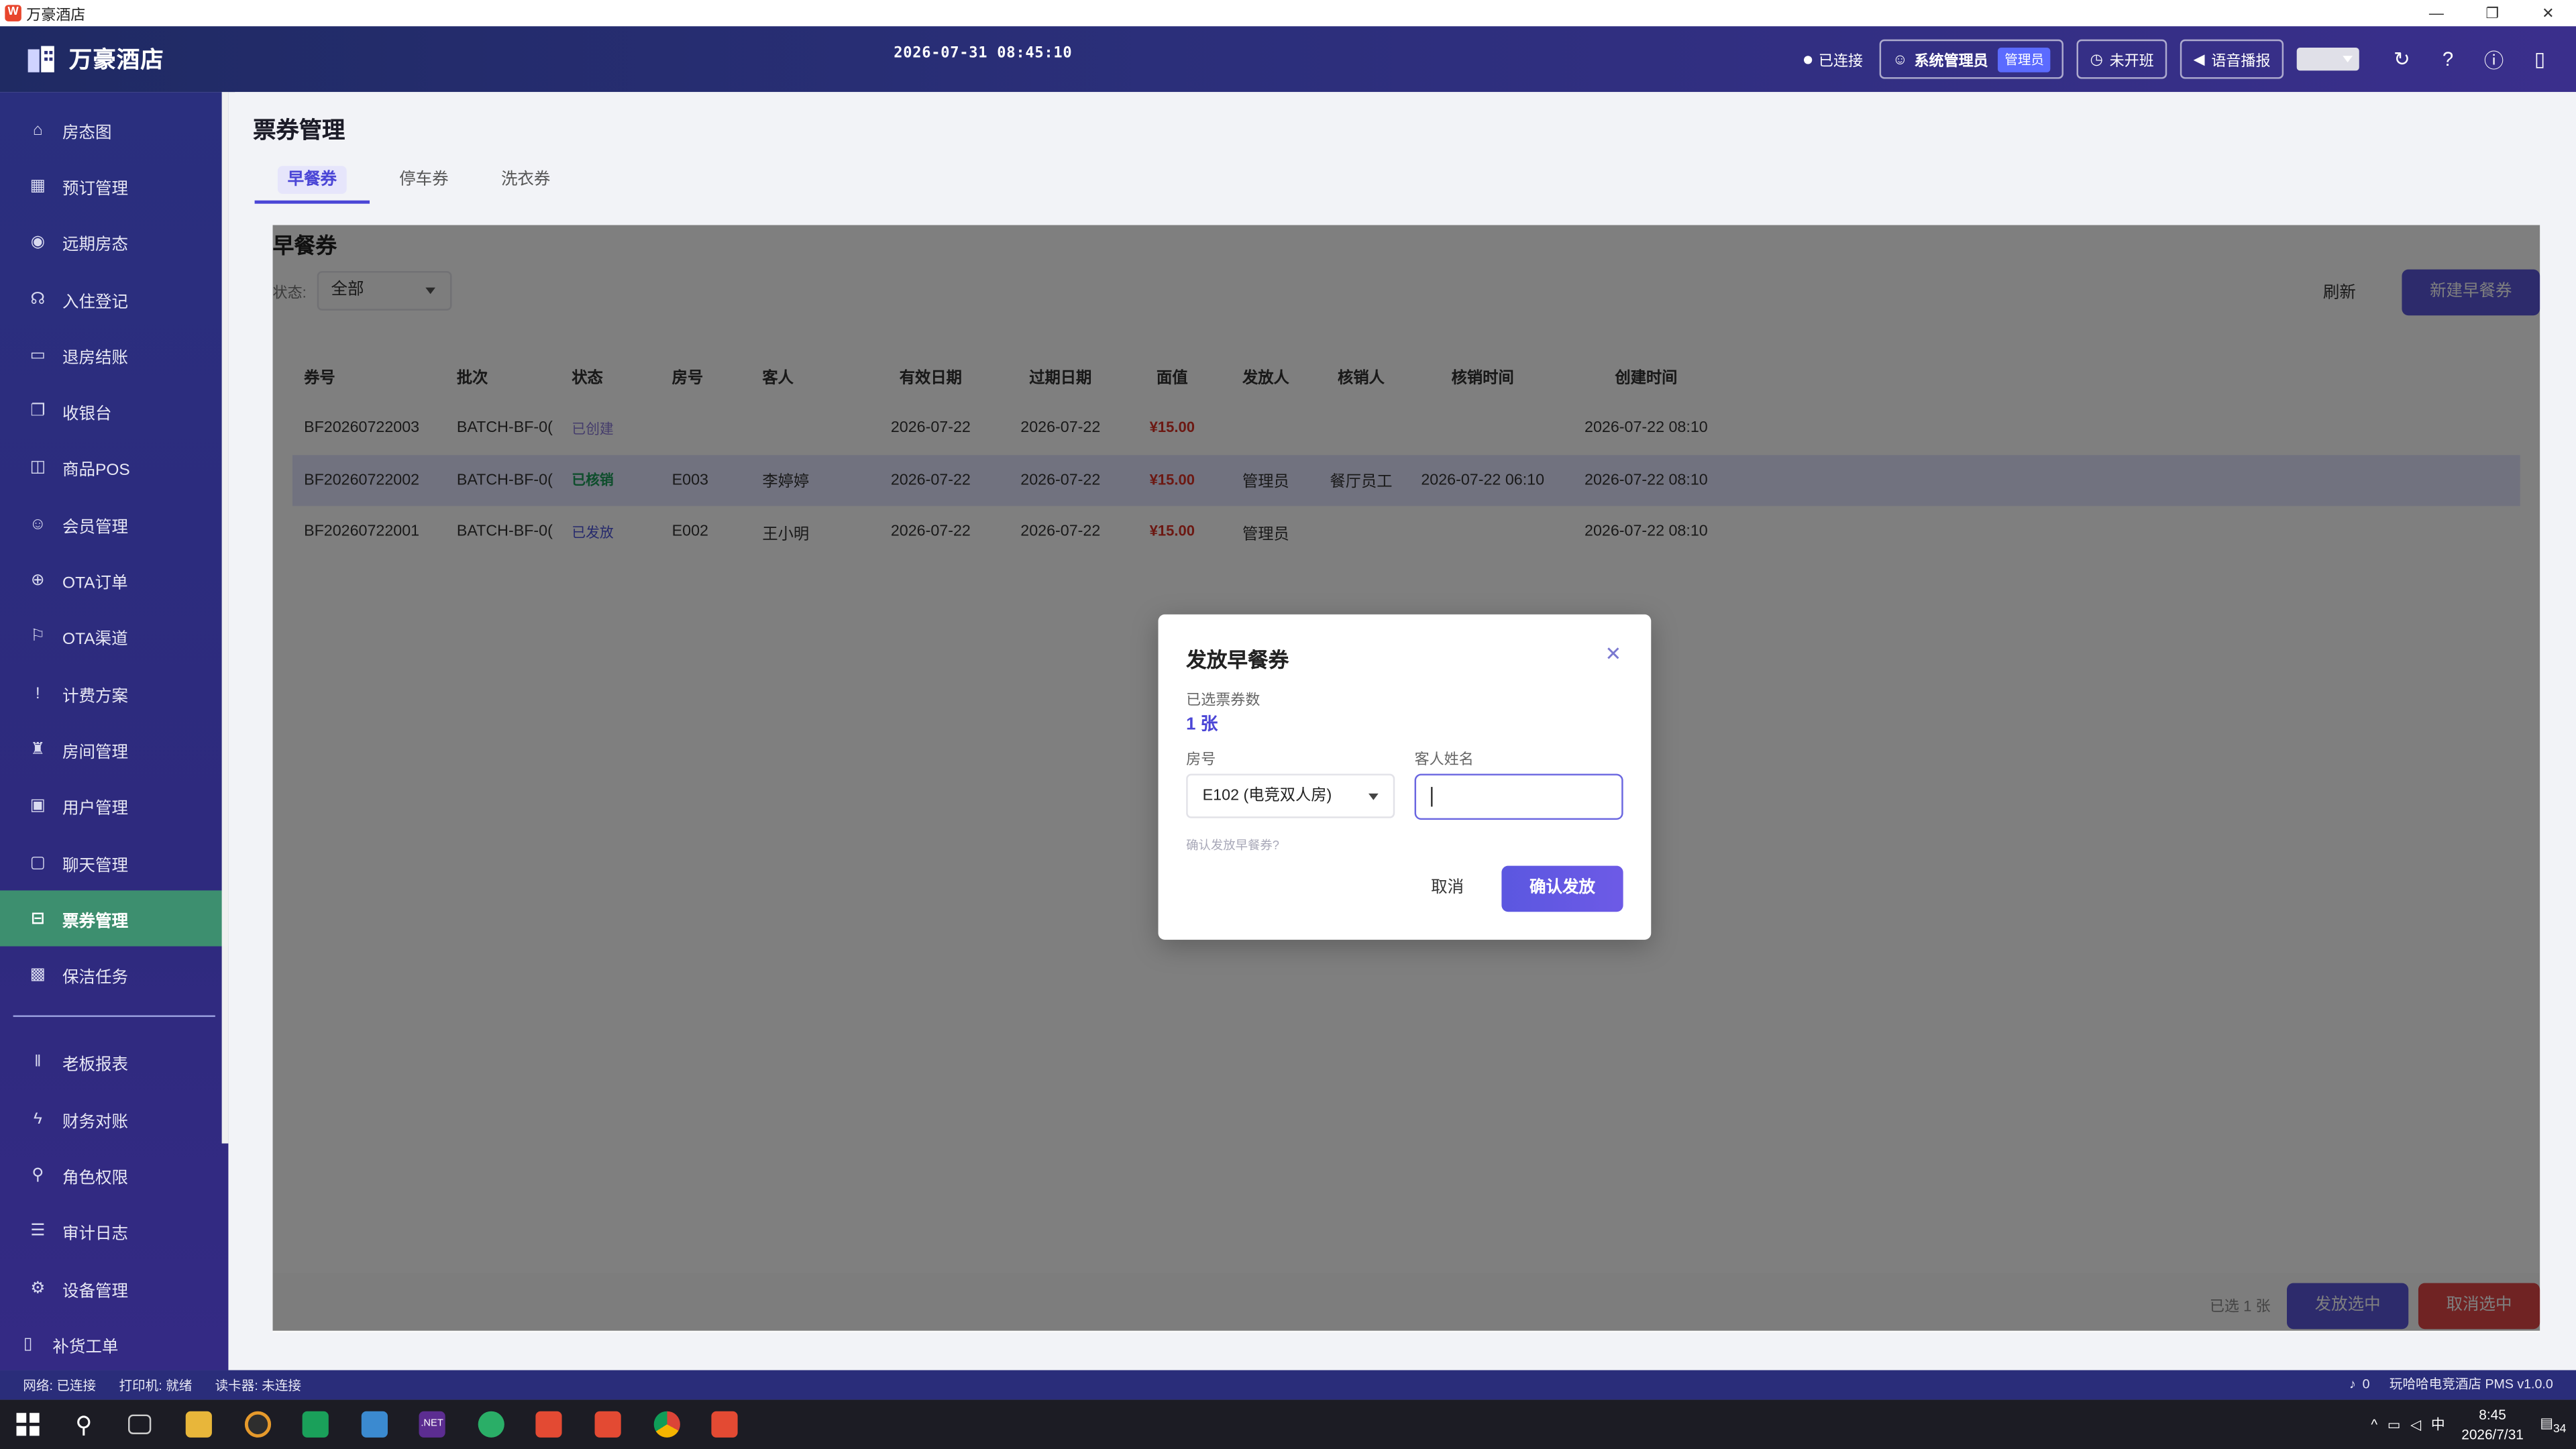 The image size is (2576, 1449). What do you see at coordinates (114, 1119) in the screenshot?
I see `sidebar-item-finance: ϟ 财务对账` at bounding box center [114, 1119].